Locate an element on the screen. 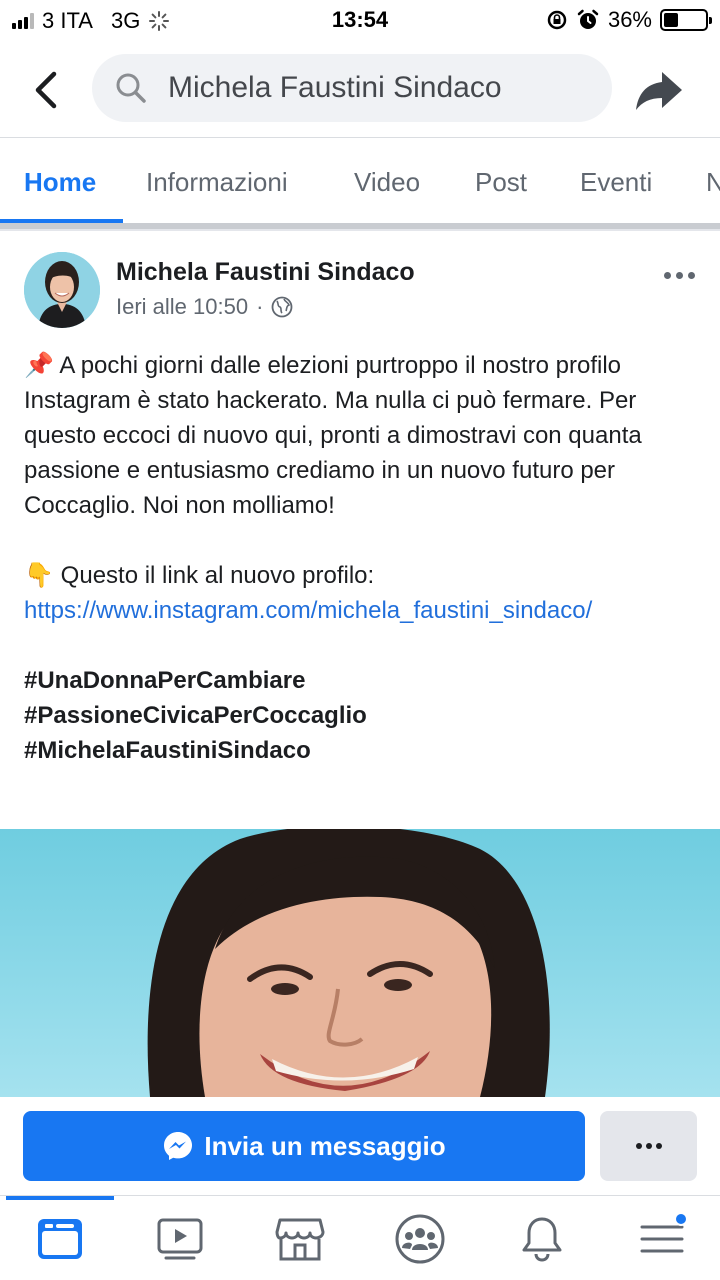  battery-fill is located at coordinates (671, 20).